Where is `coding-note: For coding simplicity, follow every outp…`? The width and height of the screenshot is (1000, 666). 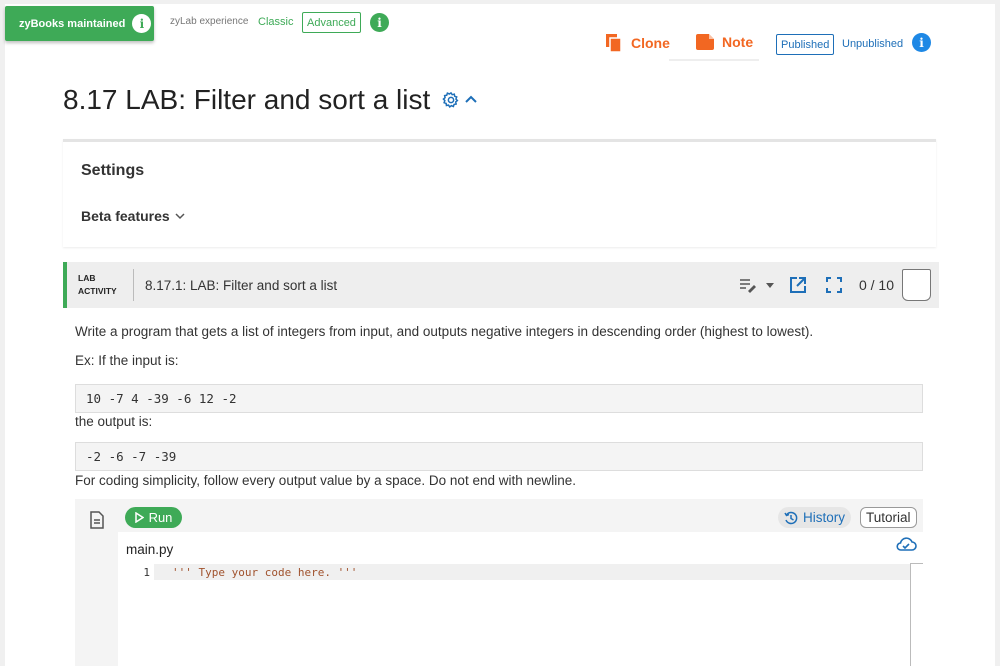 coding-note: For coding simplicity, follow every outp… is located at coordinates (326, 480).